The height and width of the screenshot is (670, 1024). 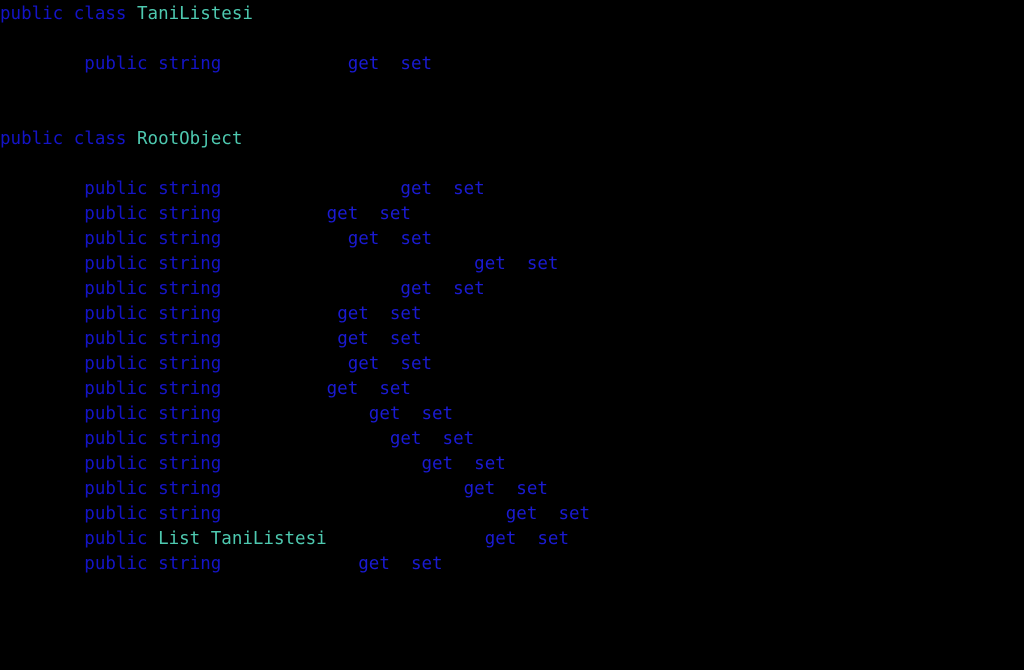 What do you see at coordinates (242, 539) in the screenshot?
I see `property-type: List TaniListesi` at bounding box center [242, 539].